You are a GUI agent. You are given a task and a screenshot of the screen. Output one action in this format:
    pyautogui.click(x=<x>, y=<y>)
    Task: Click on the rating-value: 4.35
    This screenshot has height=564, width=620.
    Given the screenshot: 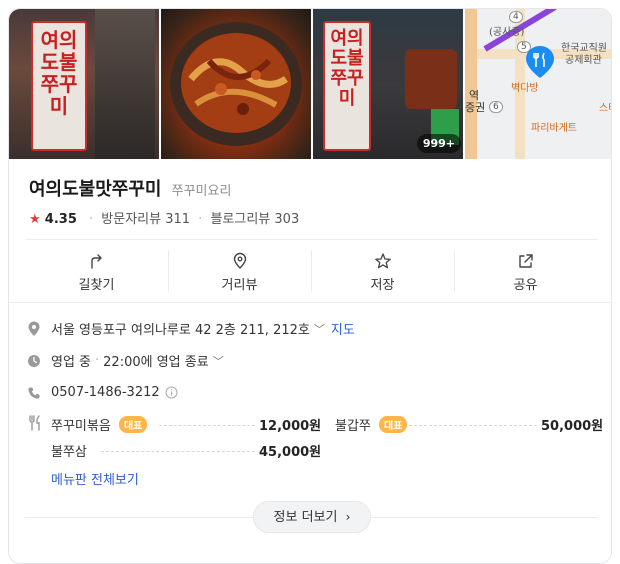 What is the action you would take?
    pyautogui.click(x=60, y=219)
    